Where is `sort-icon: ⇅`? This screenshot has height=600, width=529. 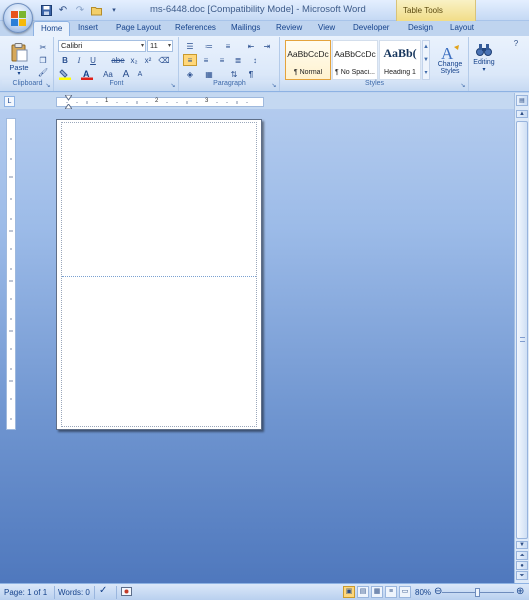 sort-icon: ⇅ is located at coordinates (234, 74).